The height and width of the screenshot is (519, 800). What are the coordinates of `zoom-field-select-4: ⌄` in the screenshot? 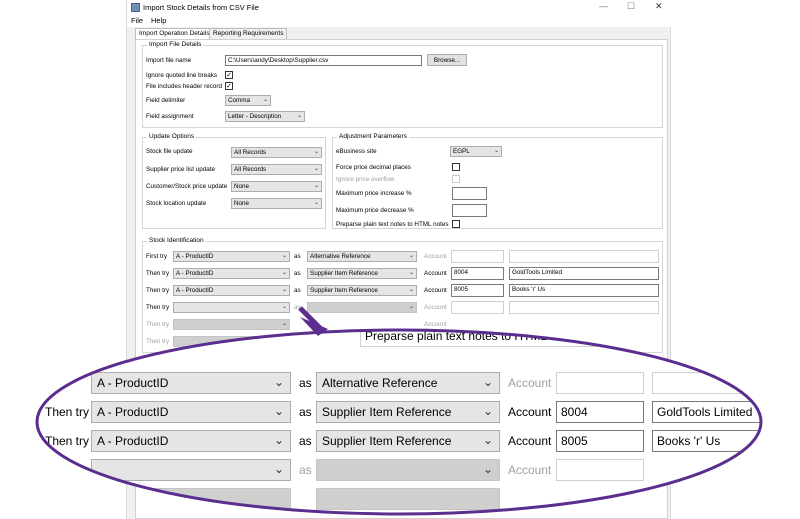 It's located at (191, 470).